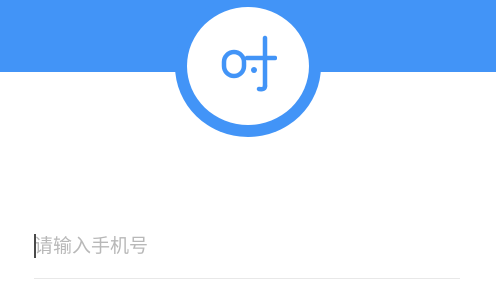 This screenshot has height=296, width=496. What do you see at coordinates (247, 278) in the screenshot?
I see `phone-input-underline` at bounding box center [247, 278].